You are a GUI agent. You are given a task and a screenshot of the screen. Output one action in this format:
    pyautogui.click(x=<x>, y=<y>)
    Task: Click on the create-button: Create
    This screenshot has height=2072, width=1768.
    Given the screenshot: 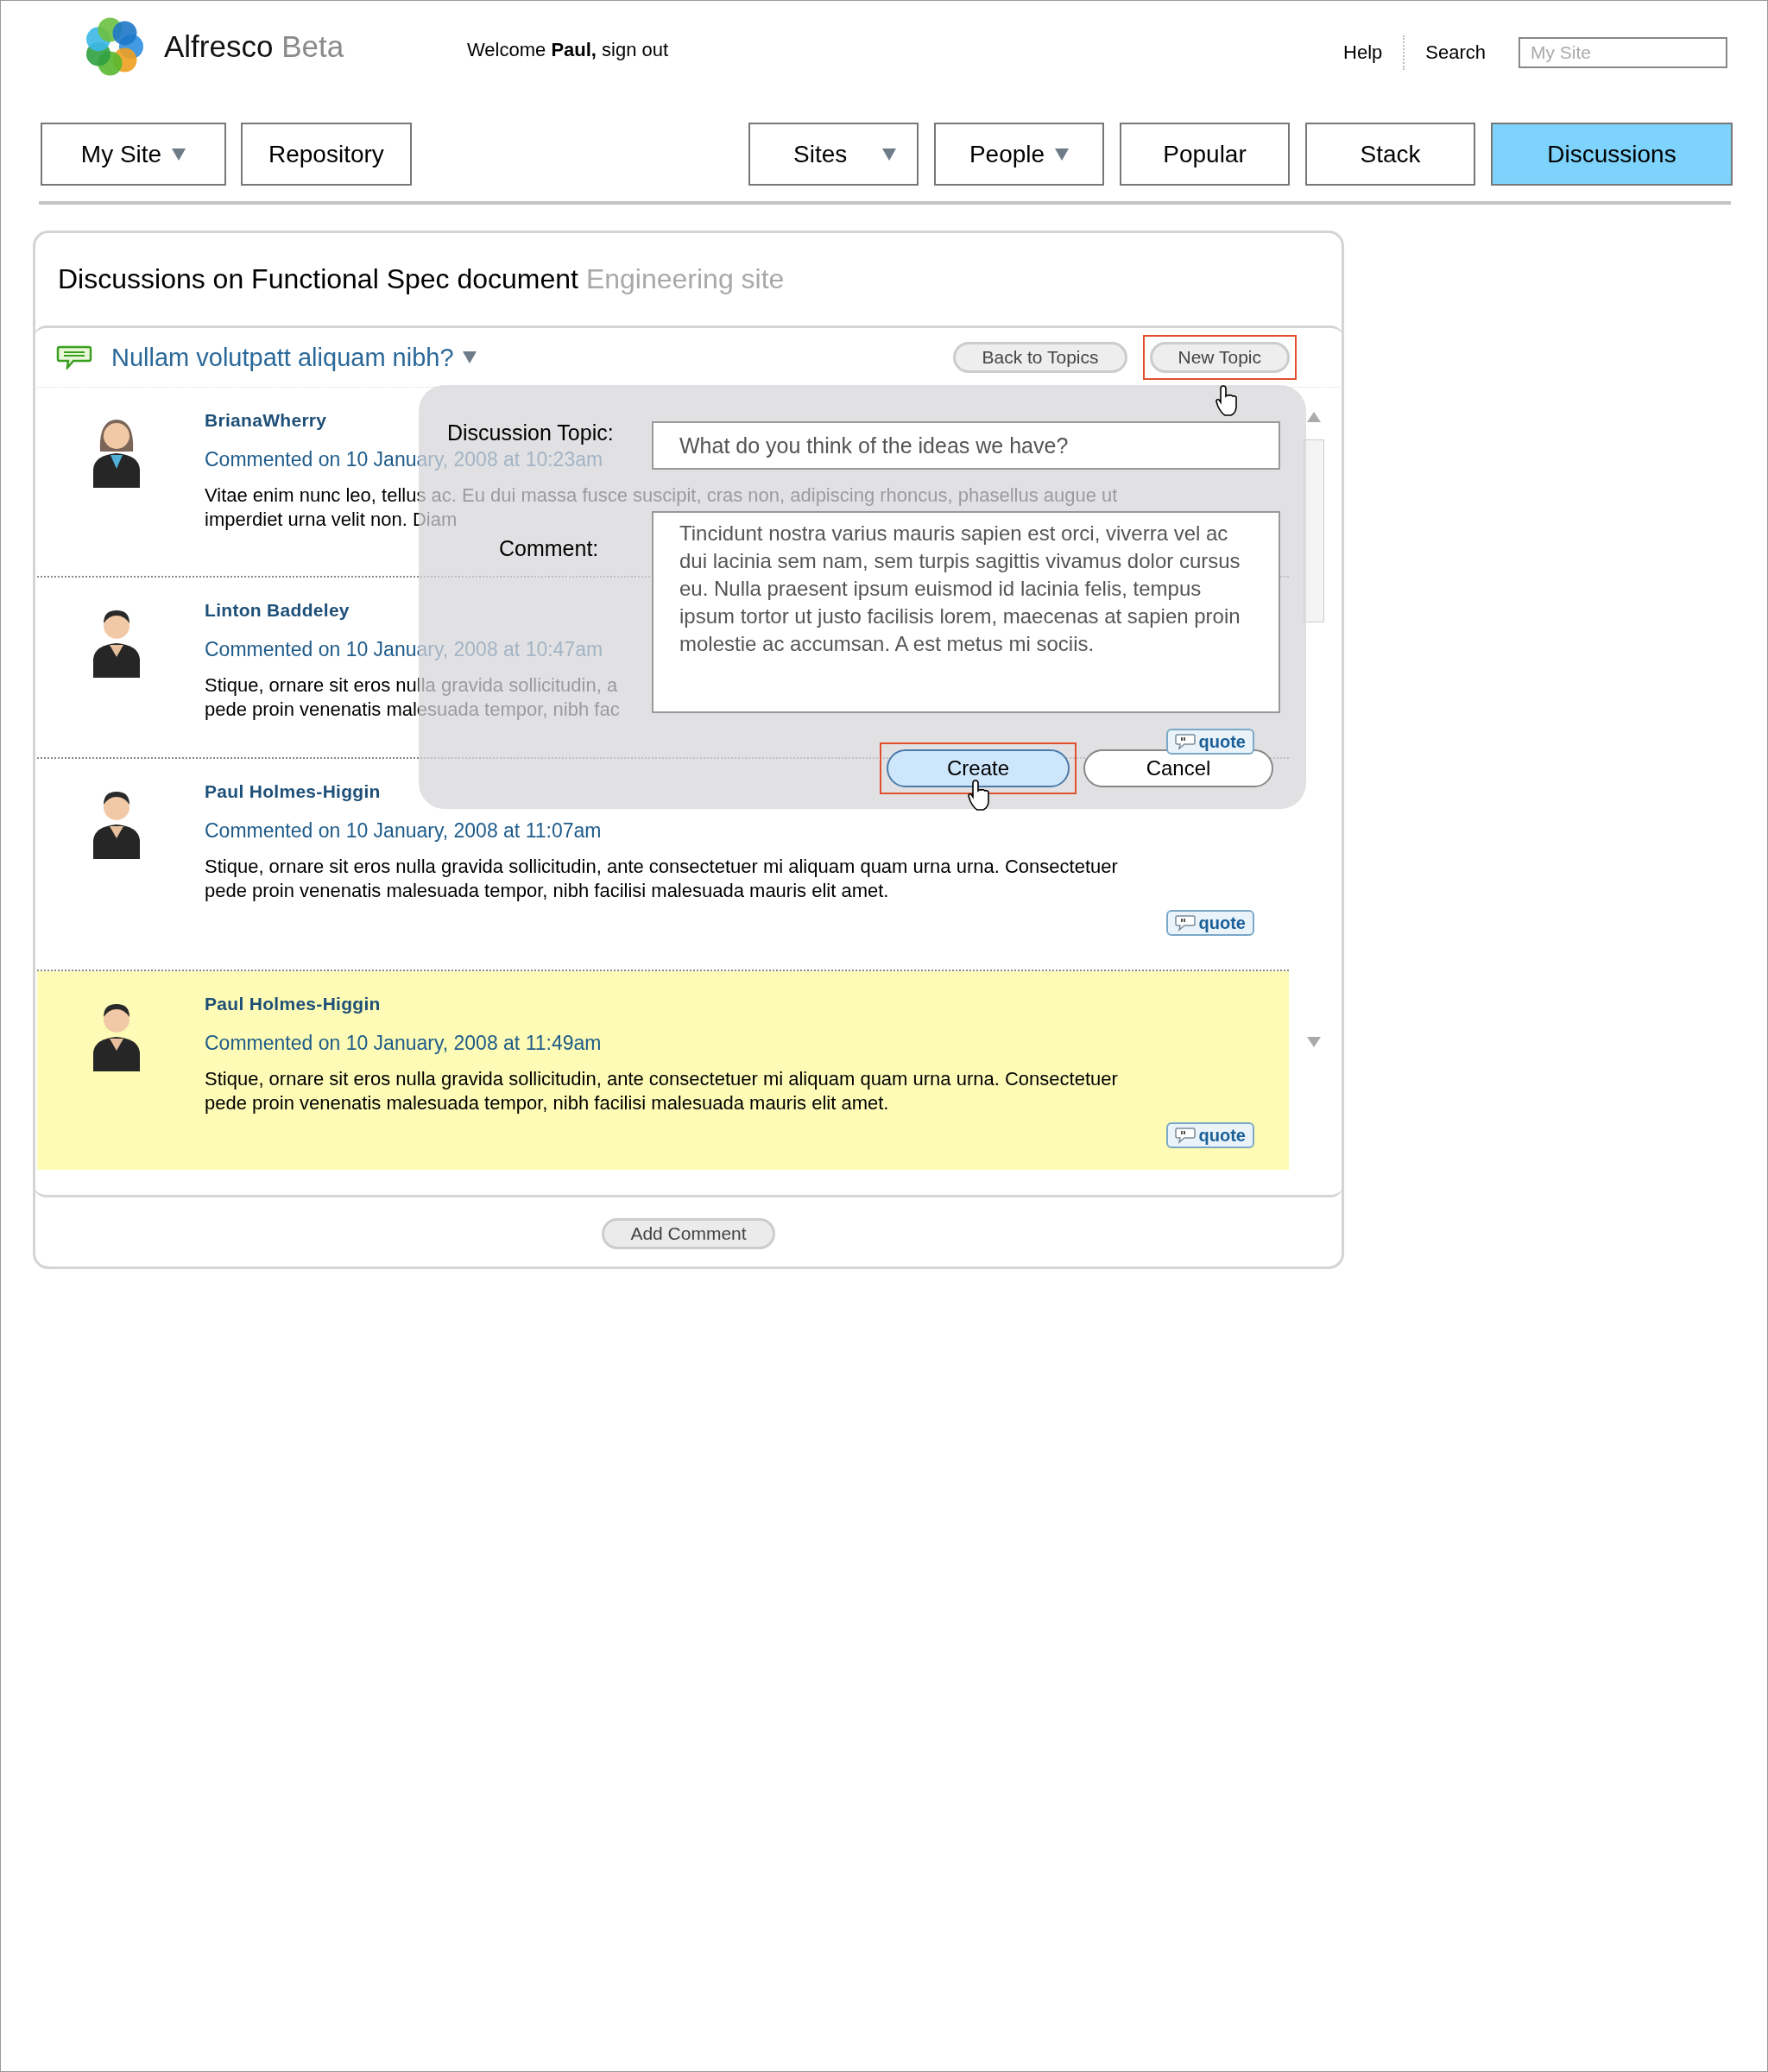 What is the action you would take?
    pyautogui.click(x=978, y=768)
    